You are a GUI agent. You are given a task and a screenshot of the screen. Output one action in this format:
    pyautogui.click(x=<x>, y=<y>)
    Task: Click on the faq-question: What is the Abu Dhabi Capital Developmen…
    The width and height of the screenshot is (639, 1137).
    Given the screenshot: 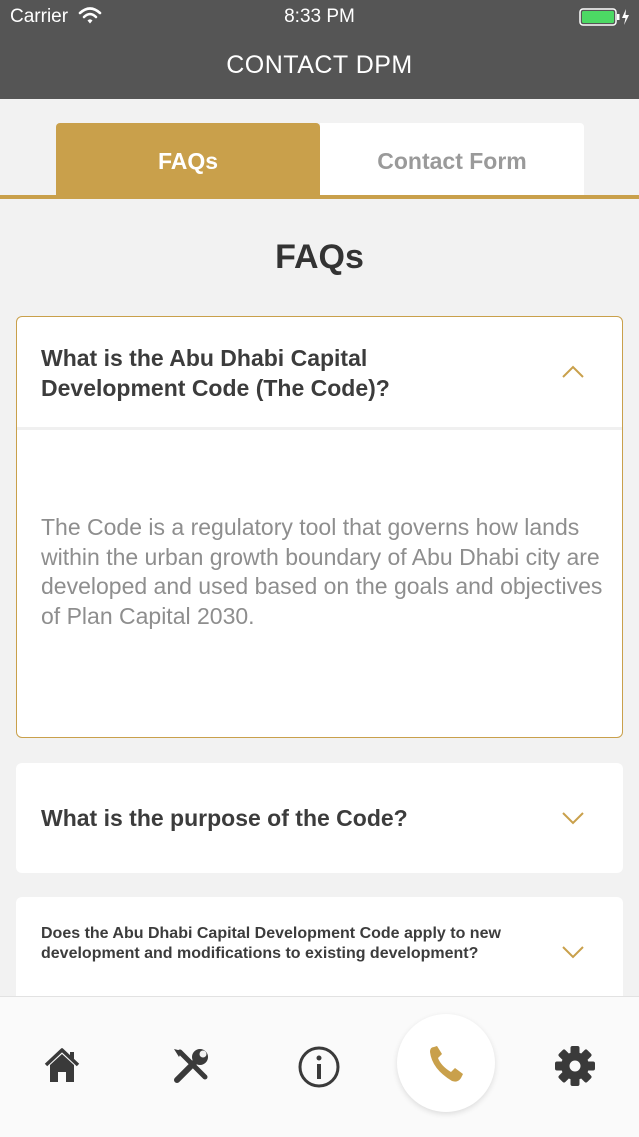 What is the action you would take?
    pyautogui.click(x=276, y=373)
    